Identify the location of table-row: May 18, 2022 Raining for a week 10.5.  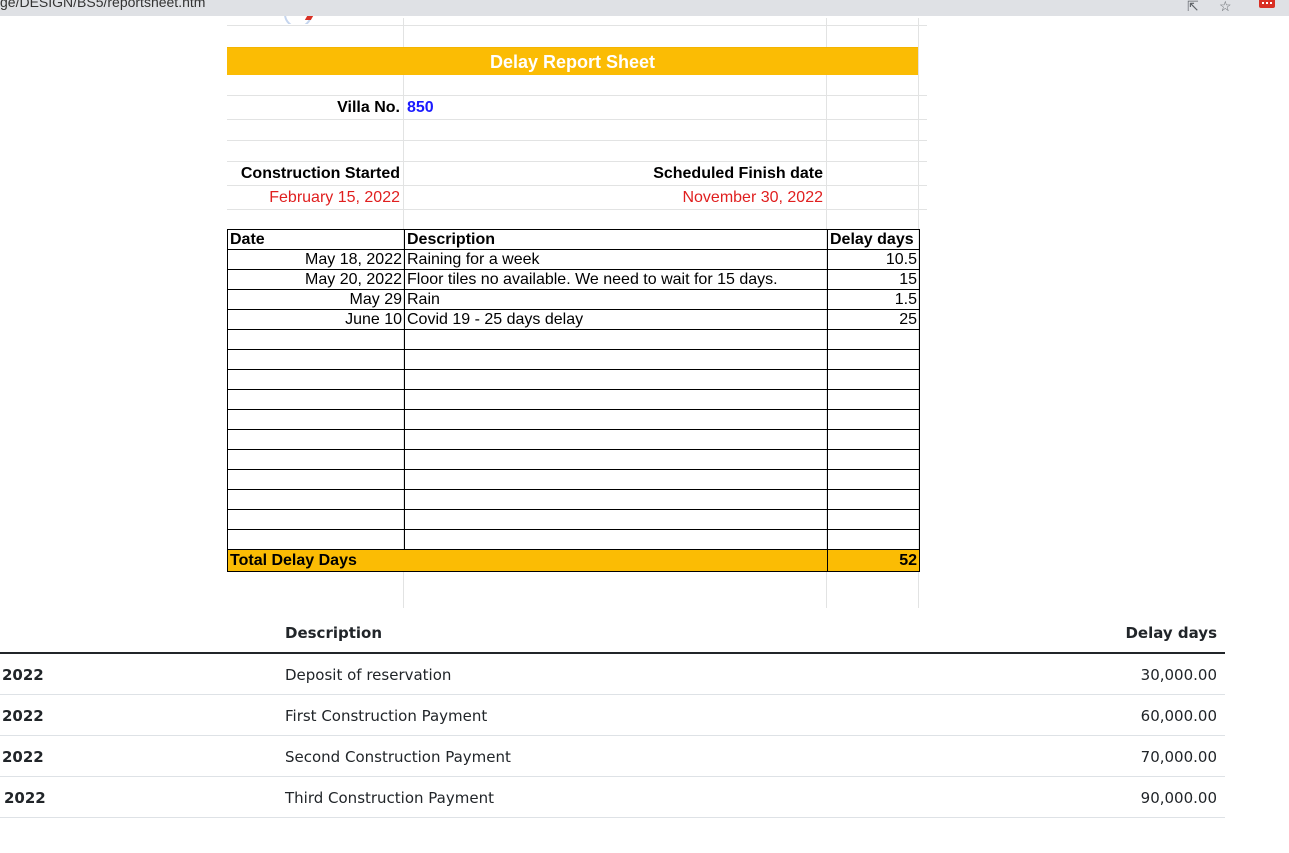
(573, 259).